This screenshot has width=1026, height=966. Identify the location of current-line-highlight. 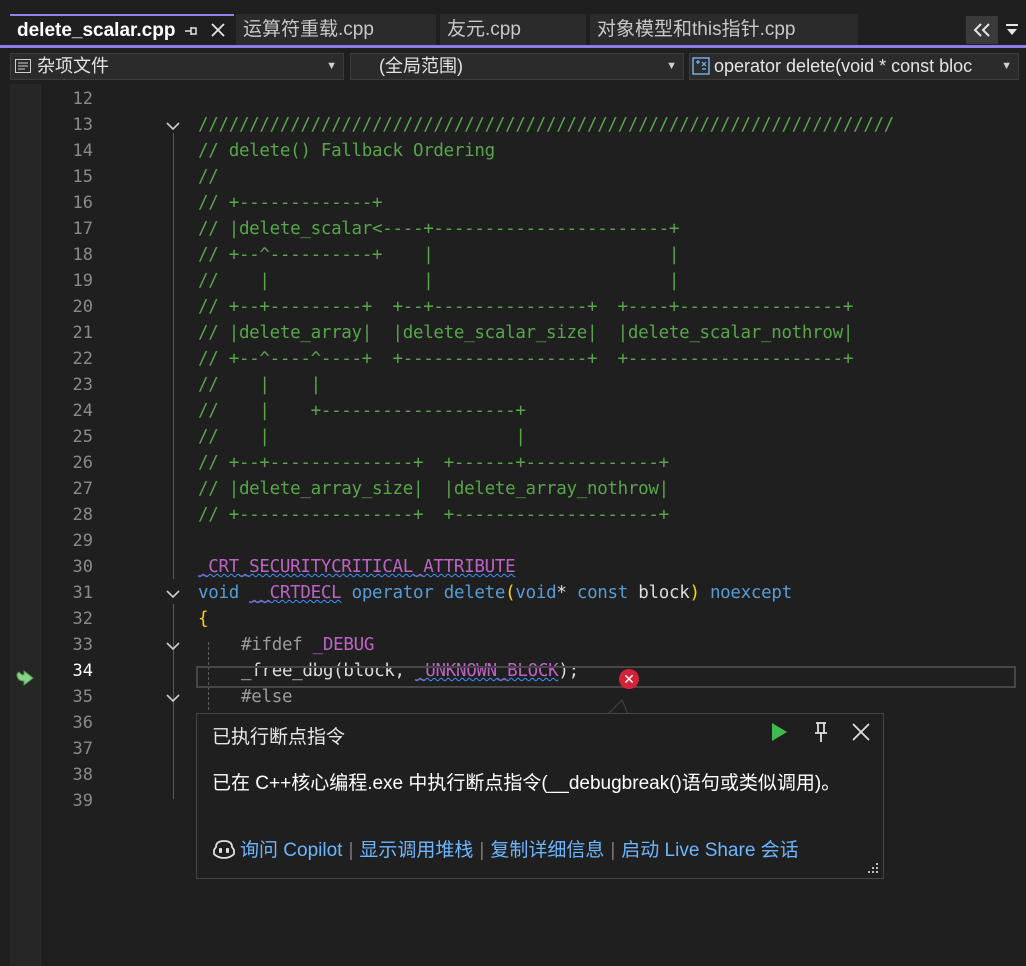
(606, 677).